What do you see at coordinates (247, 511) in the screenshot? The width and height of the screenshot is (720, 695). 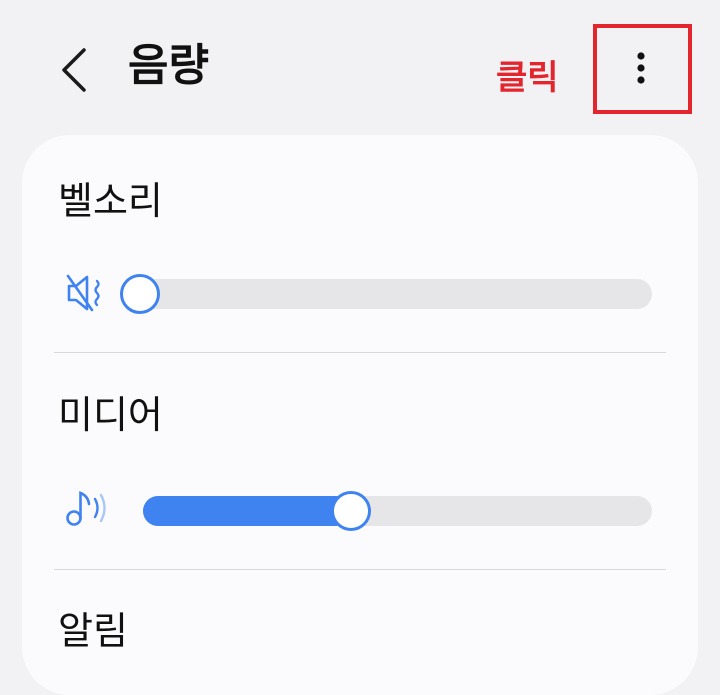 I see `media-slider-fill` at bounding box center [247, 511].